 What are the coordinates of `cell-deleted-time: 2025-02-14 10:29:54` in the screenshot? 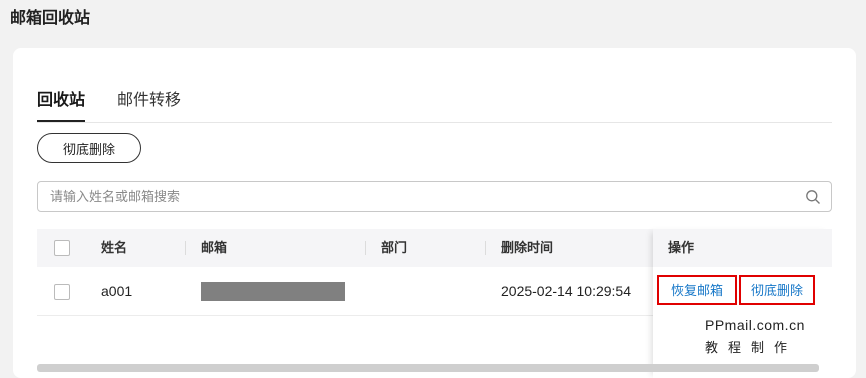 It's located at (566, 291).